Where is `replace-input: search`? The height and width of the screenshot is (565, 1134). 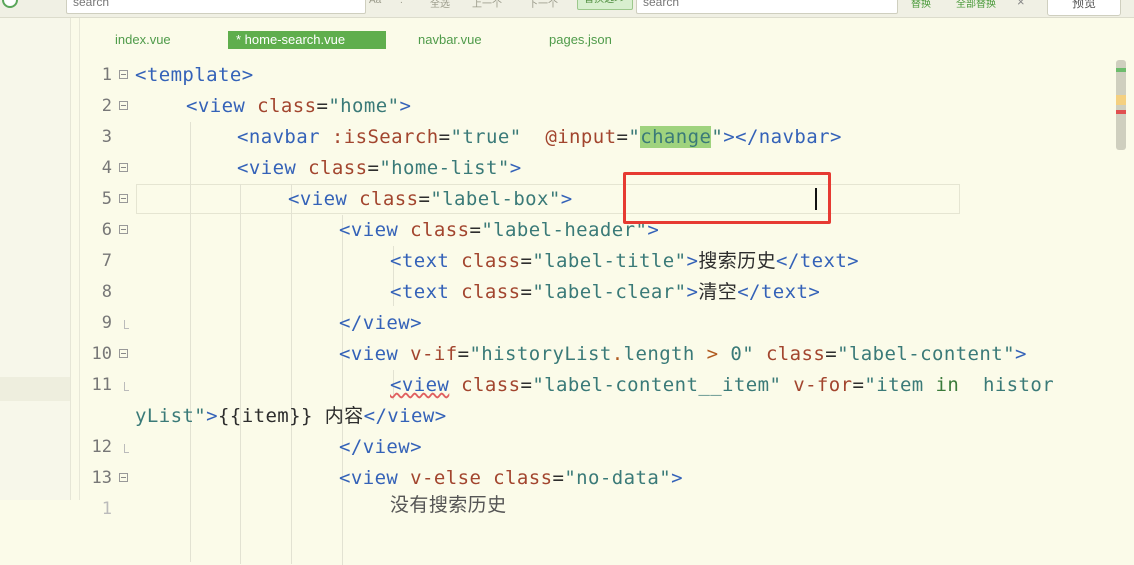
replace-input: search is located at coordinates (767, 7).